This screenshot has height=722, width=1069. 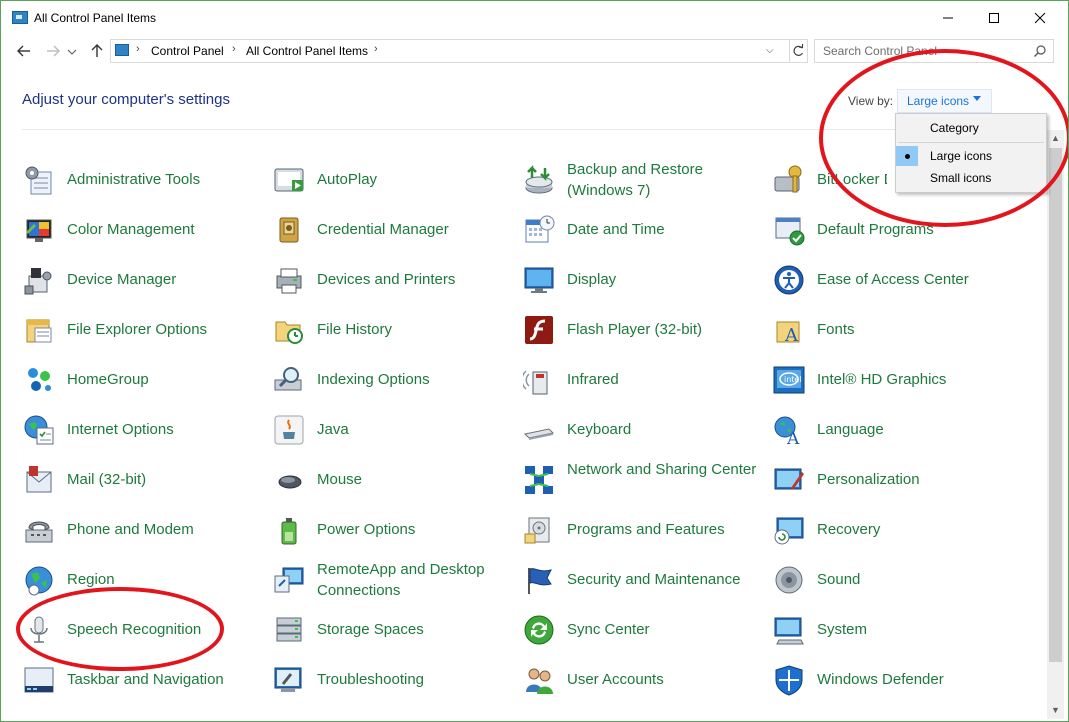 What do you see at coordinates (289, 280) in the screenshot?
I see `devices-printers-icon` at bounding box center [289, 280].